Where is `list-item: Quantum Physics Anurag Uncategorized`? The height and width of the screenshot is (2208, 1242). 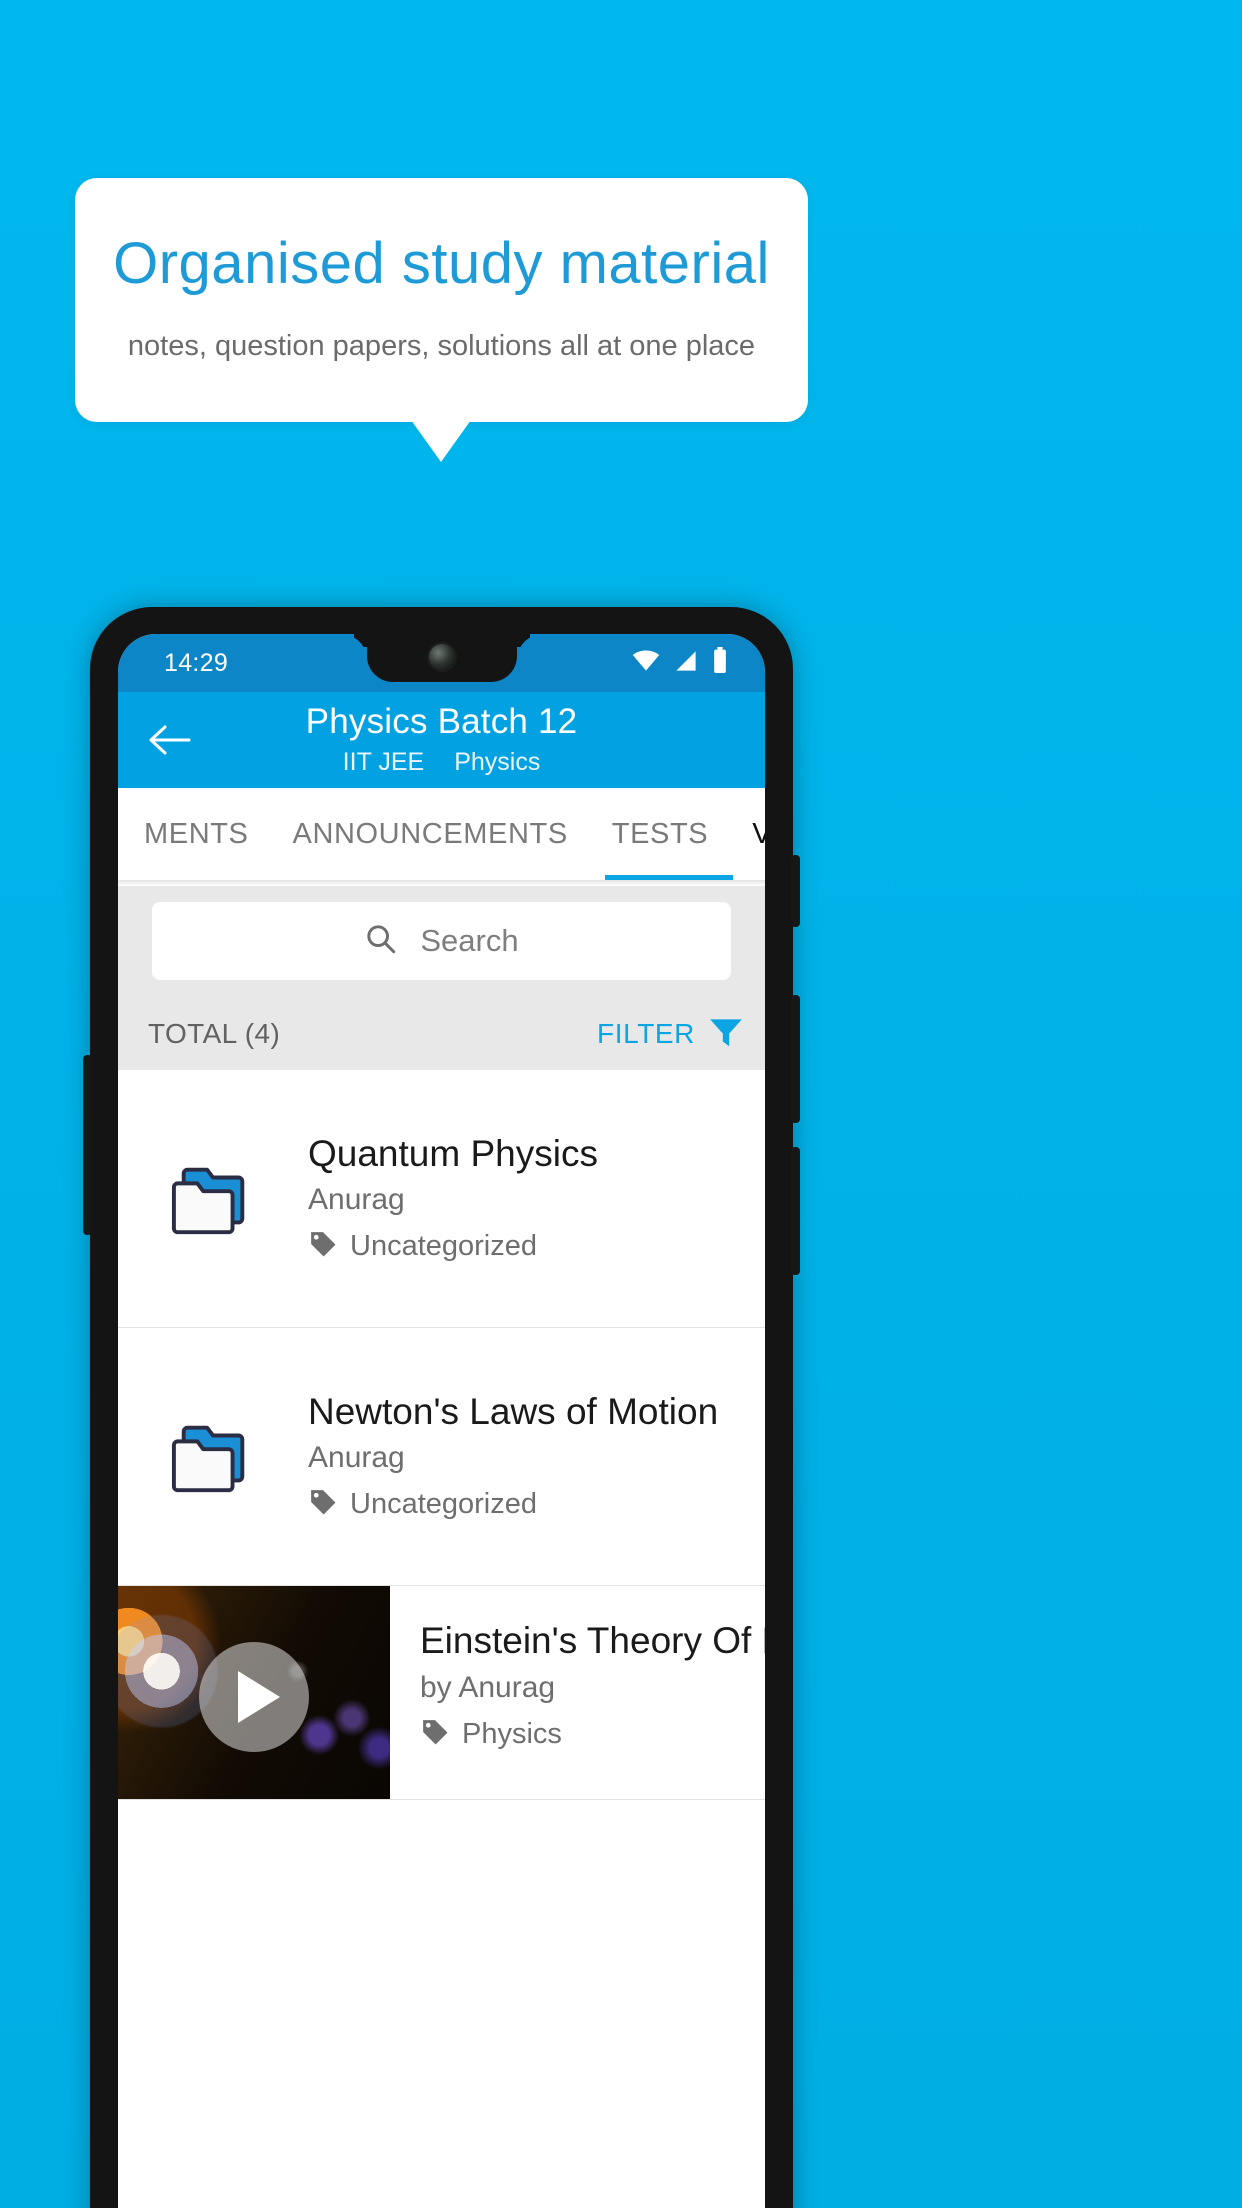
list-item: Quantum Physics Anurag Uncategorized is located at coordinates (441, 1199).